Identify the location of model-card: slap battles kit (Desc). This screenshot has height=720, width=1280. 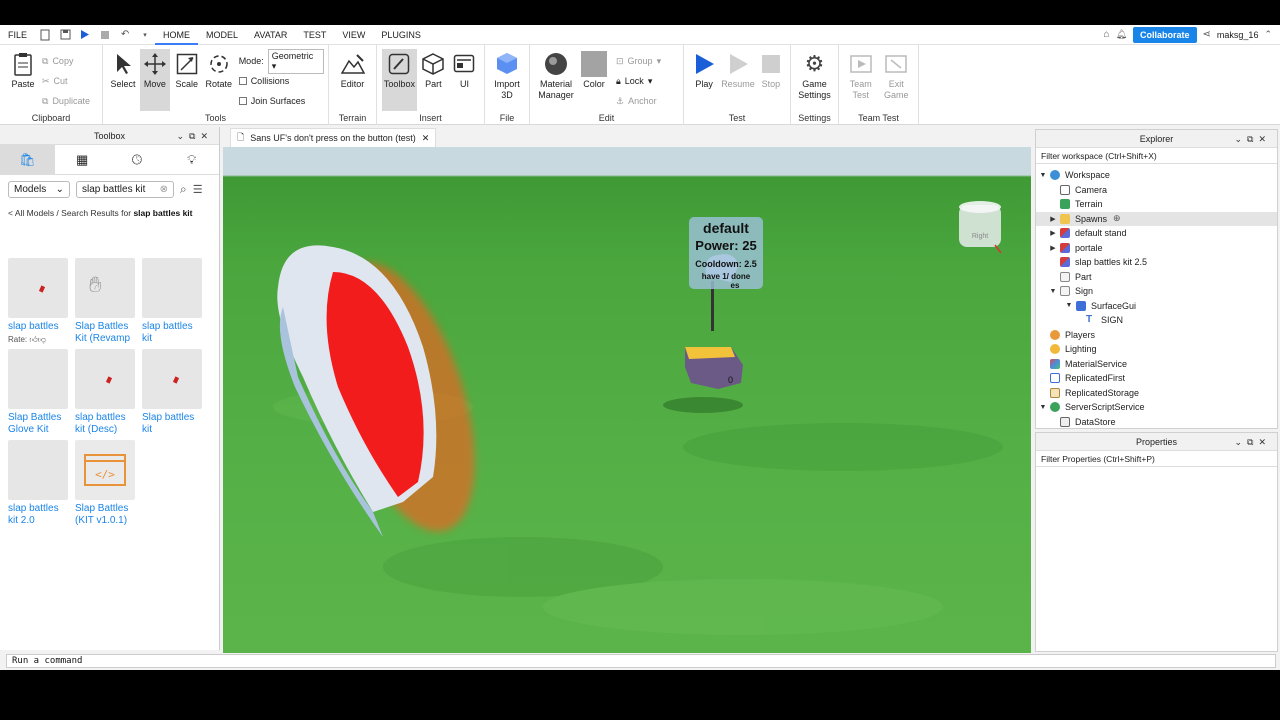
(105, 392).